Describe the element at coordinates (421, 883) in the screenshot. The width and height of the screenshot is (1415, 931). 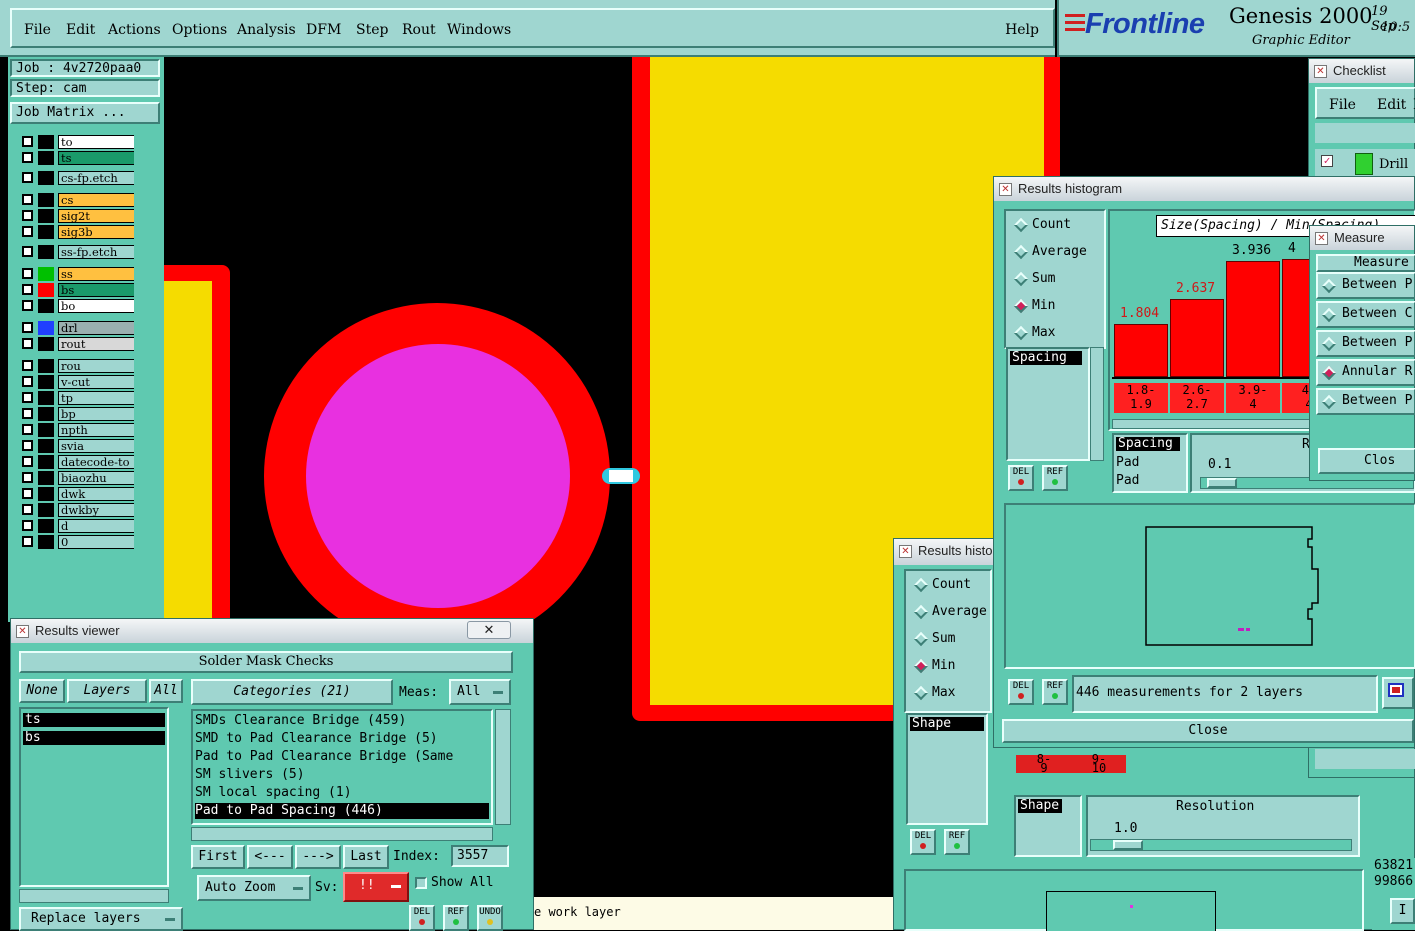
I see `show-all-checkbox` at that location.